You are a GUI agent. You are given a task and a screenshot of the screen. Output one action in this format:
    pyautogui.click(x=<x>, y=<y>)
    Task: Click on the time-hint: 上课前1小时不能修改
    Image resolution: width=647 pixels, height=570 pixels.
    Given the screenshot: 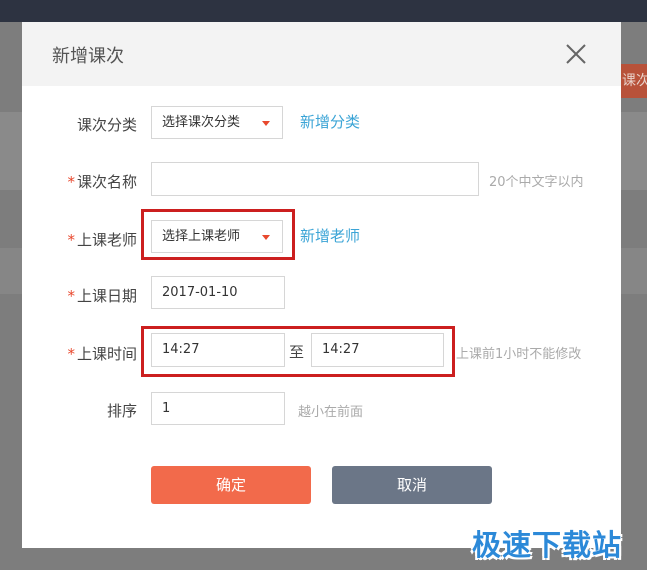 What is the action you would take?
    pyautogui.click(x=519, y=354)
    